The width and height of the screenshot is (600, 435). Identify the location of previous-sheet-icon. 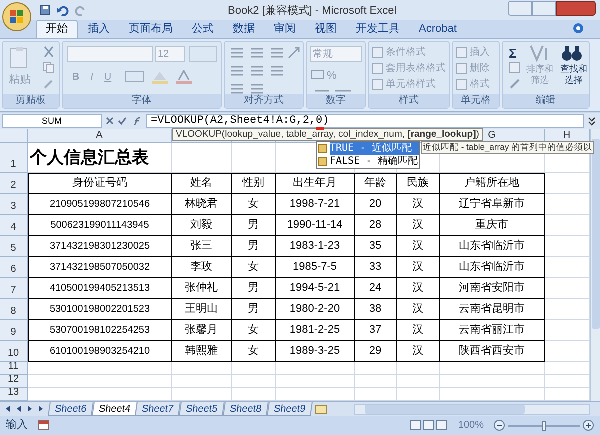
(19, 409).